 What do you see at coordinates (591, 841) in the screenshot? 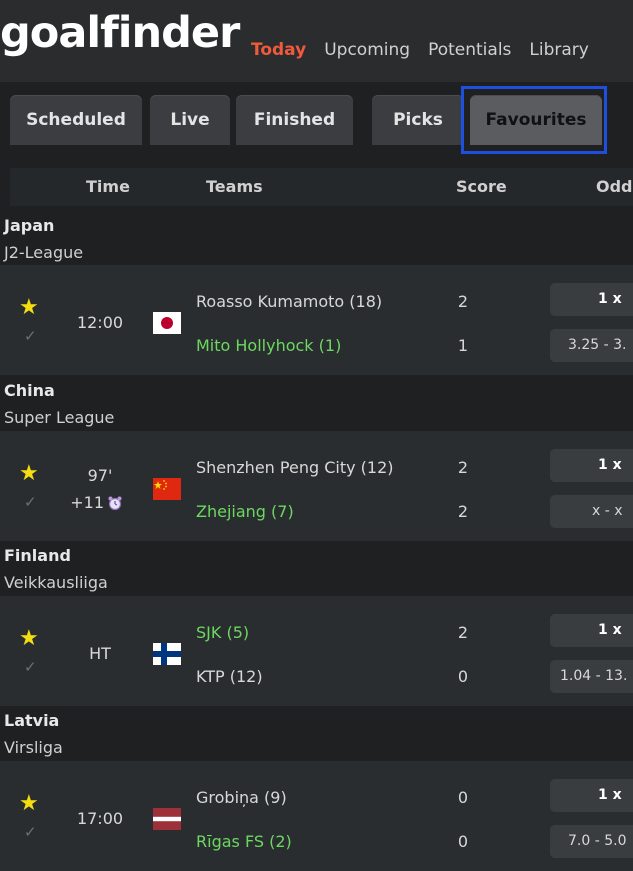
I see `odds-values: 7.0 - 5.0` at bounding box center [591, 841].